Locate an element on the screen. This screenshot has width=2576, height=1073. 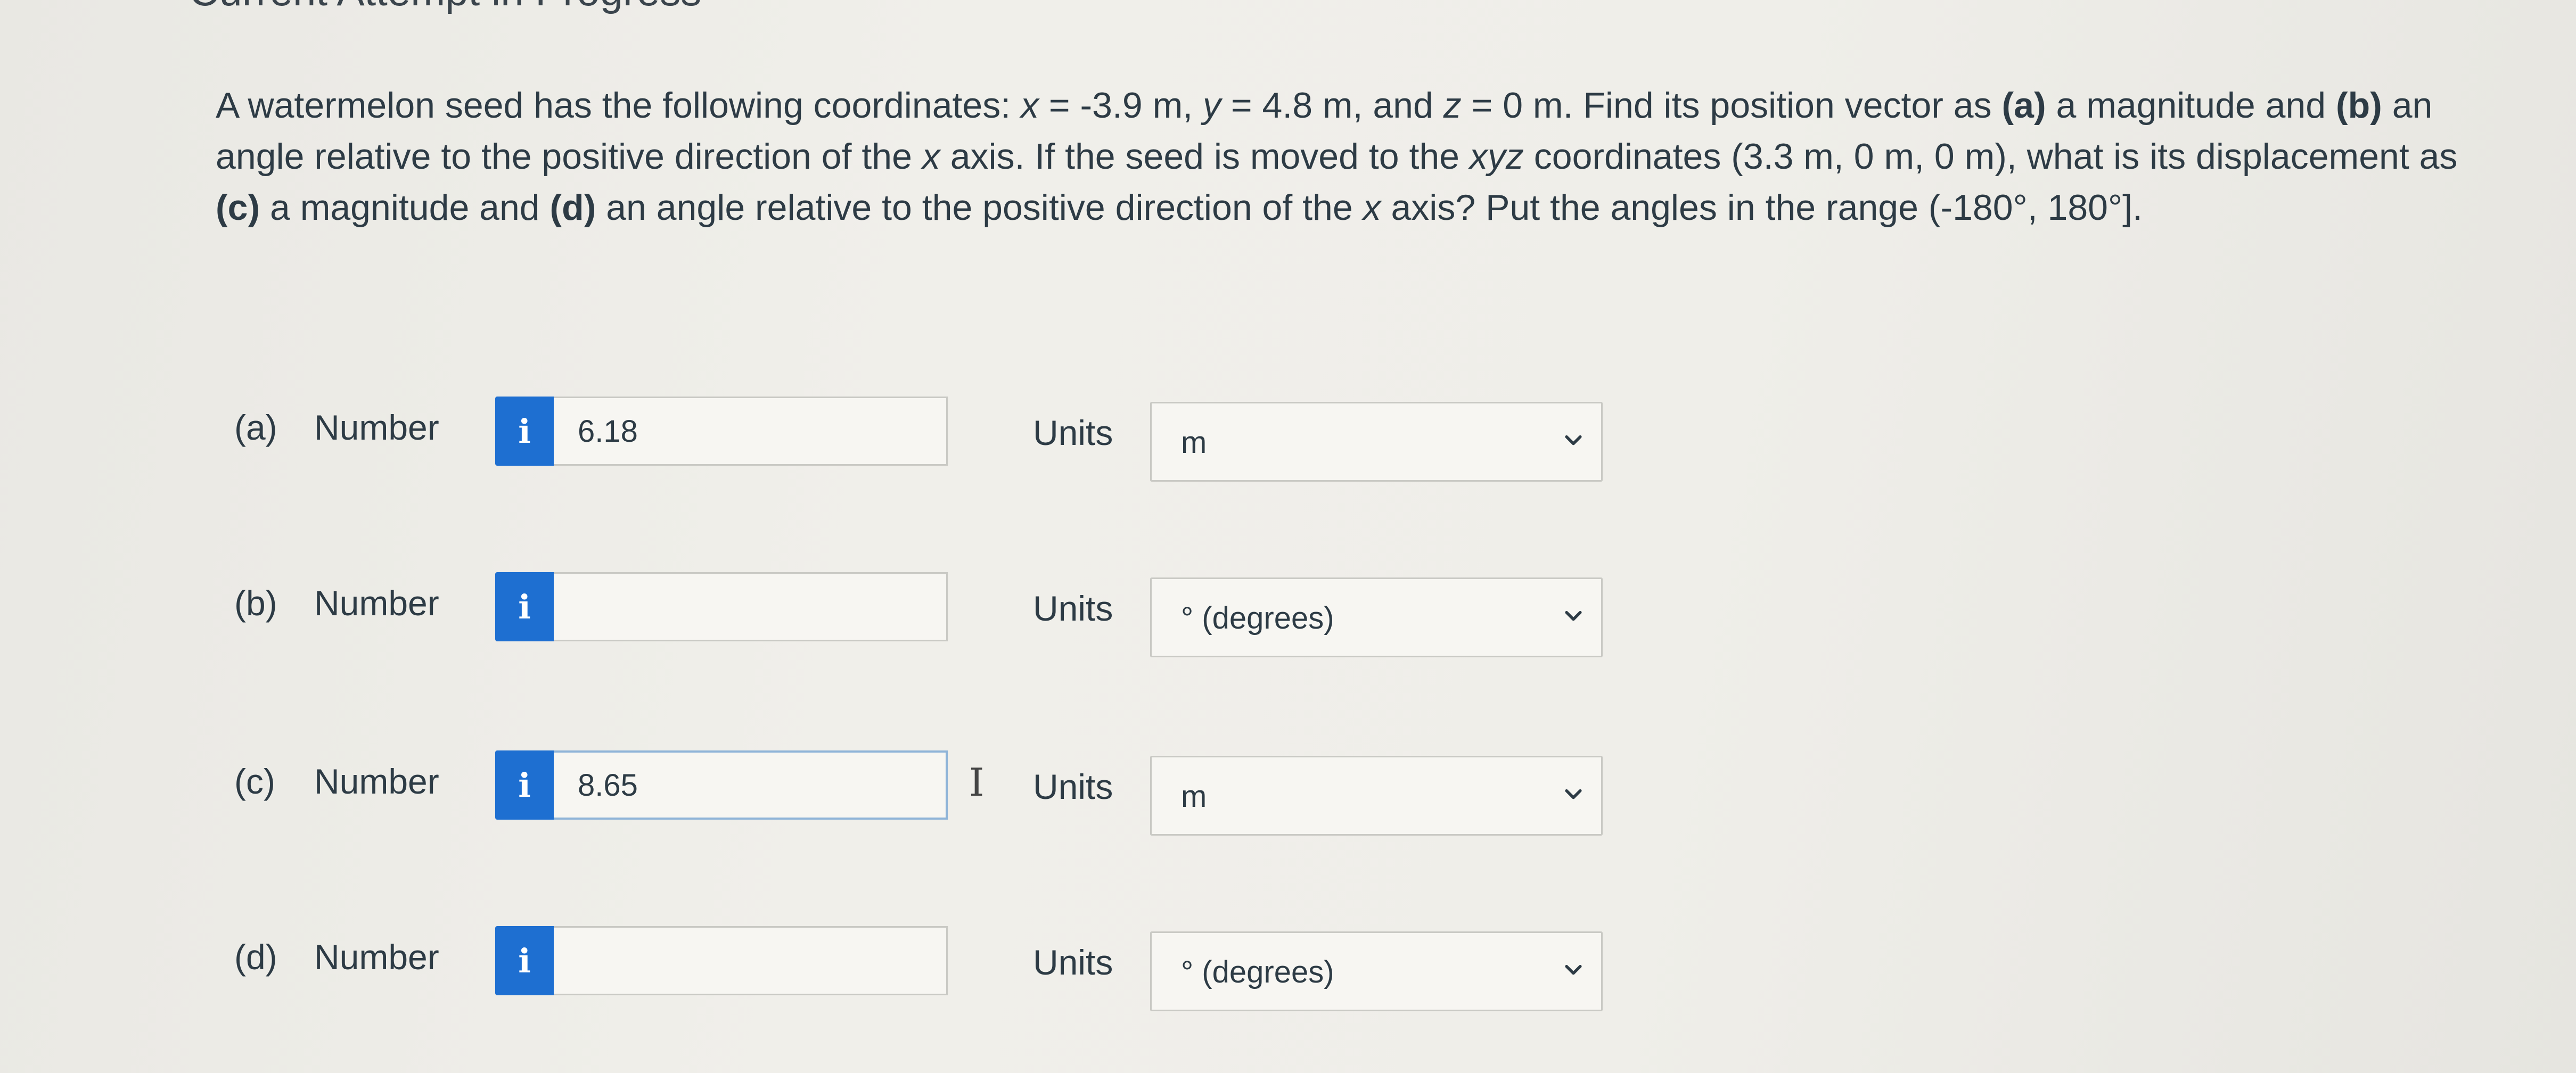
number-input-d is located at coordinates (751, 960).